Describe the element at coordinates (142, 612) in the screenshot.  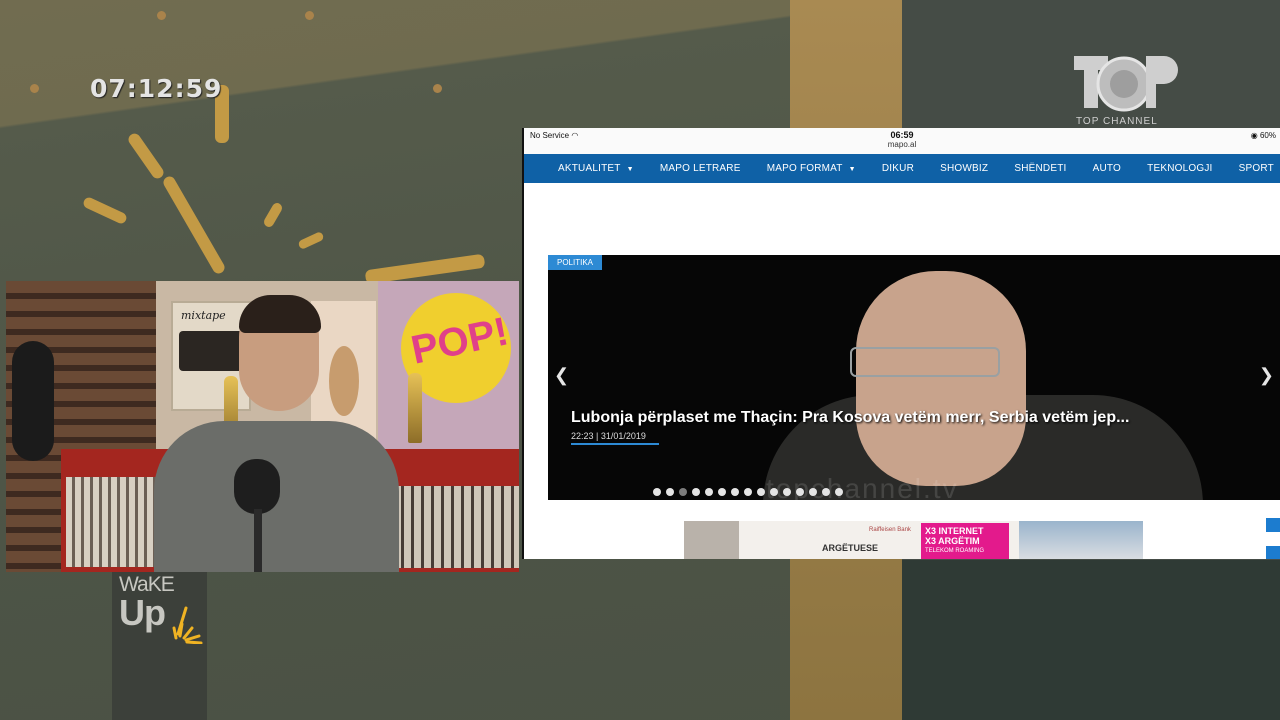
I see `wake-up-logo-line2: Up` at that location.